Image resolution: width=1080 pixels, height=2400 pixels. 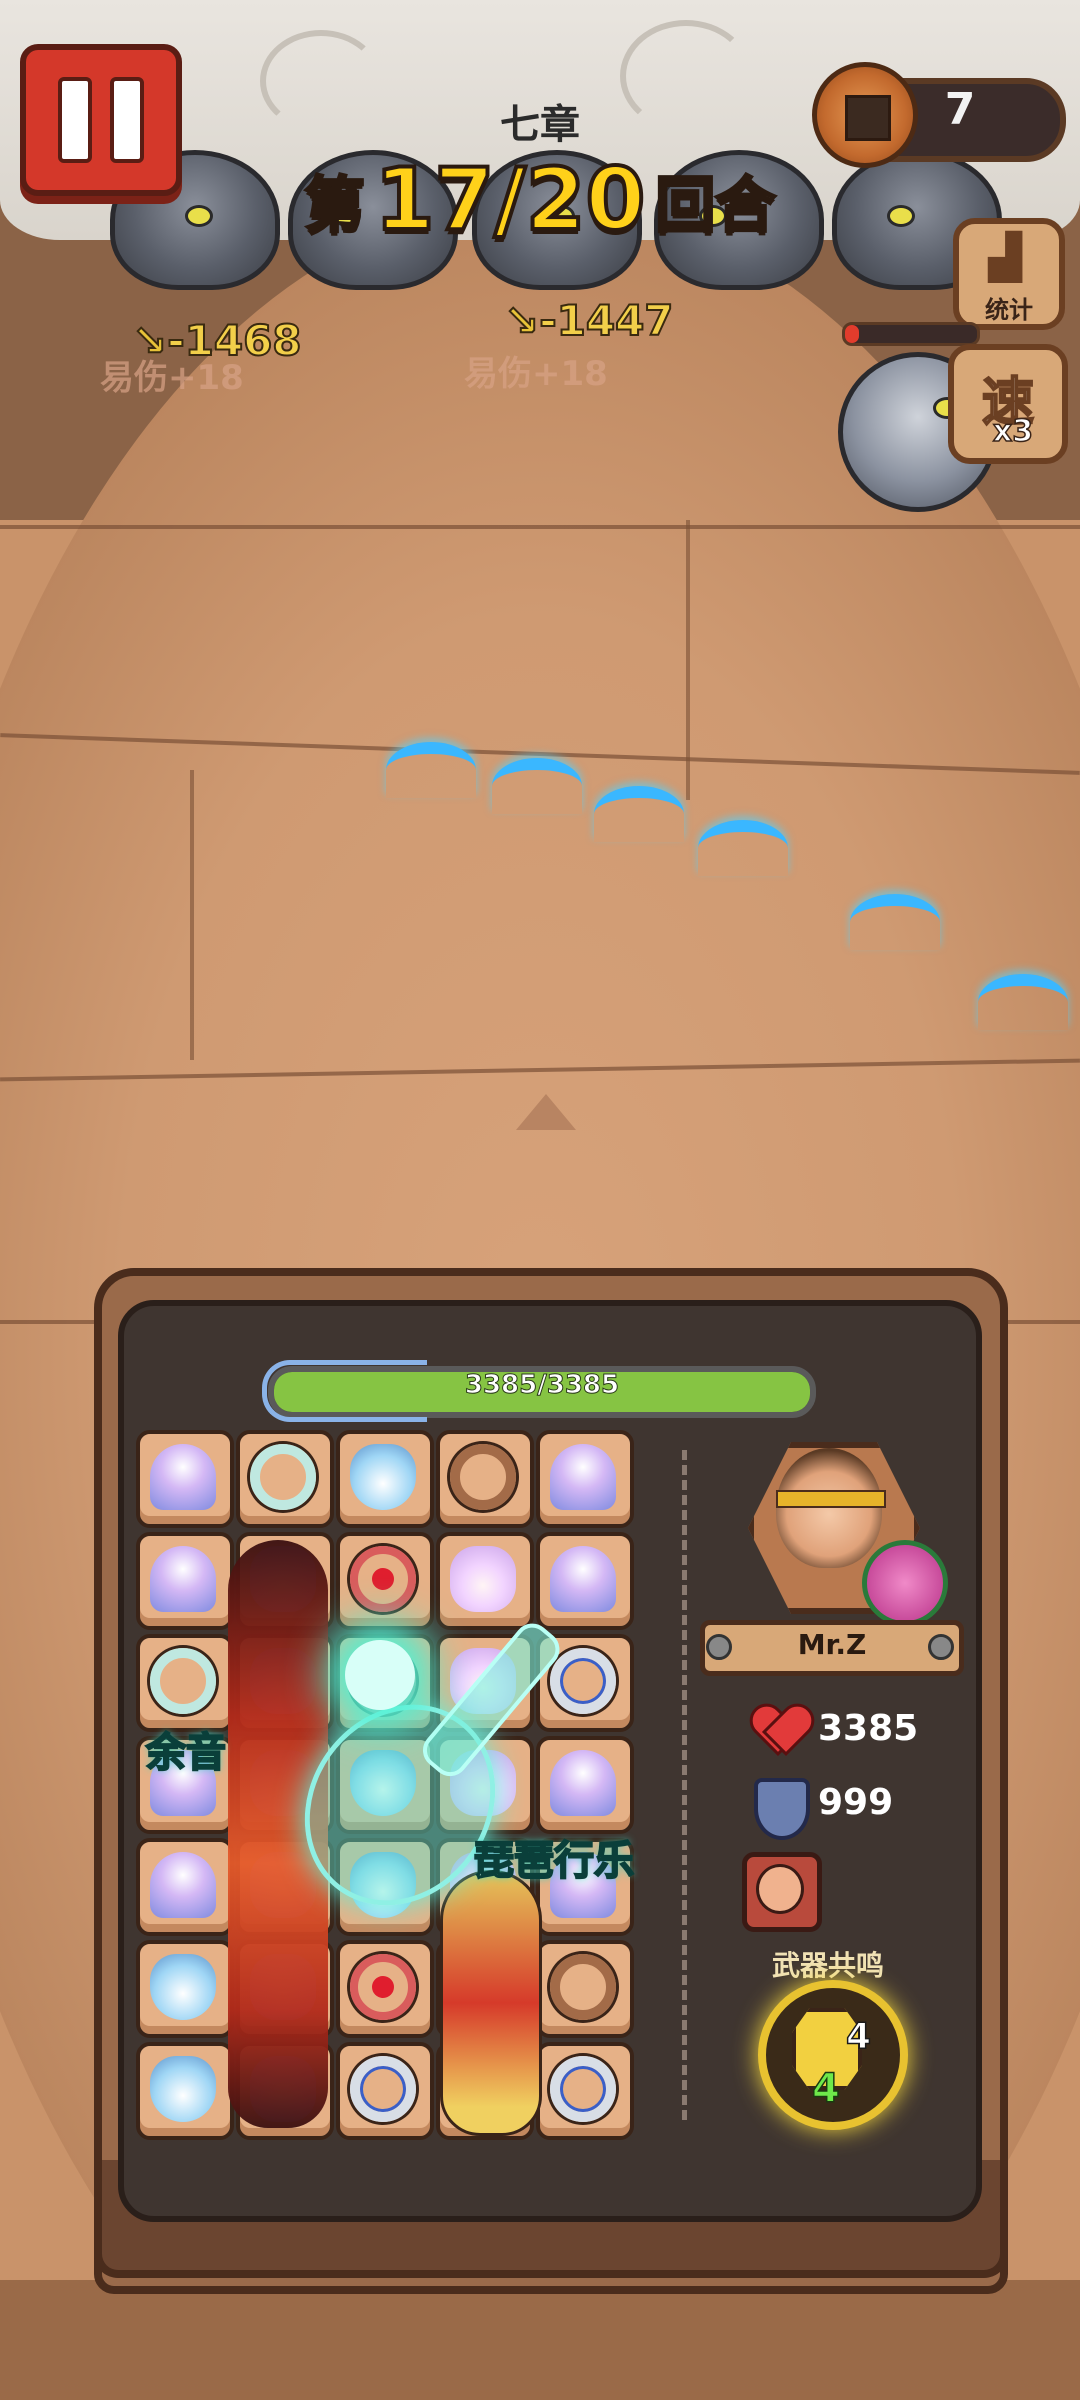 I want to click on debuff-text-1: 易伤+18, so click(x=172, y=378).